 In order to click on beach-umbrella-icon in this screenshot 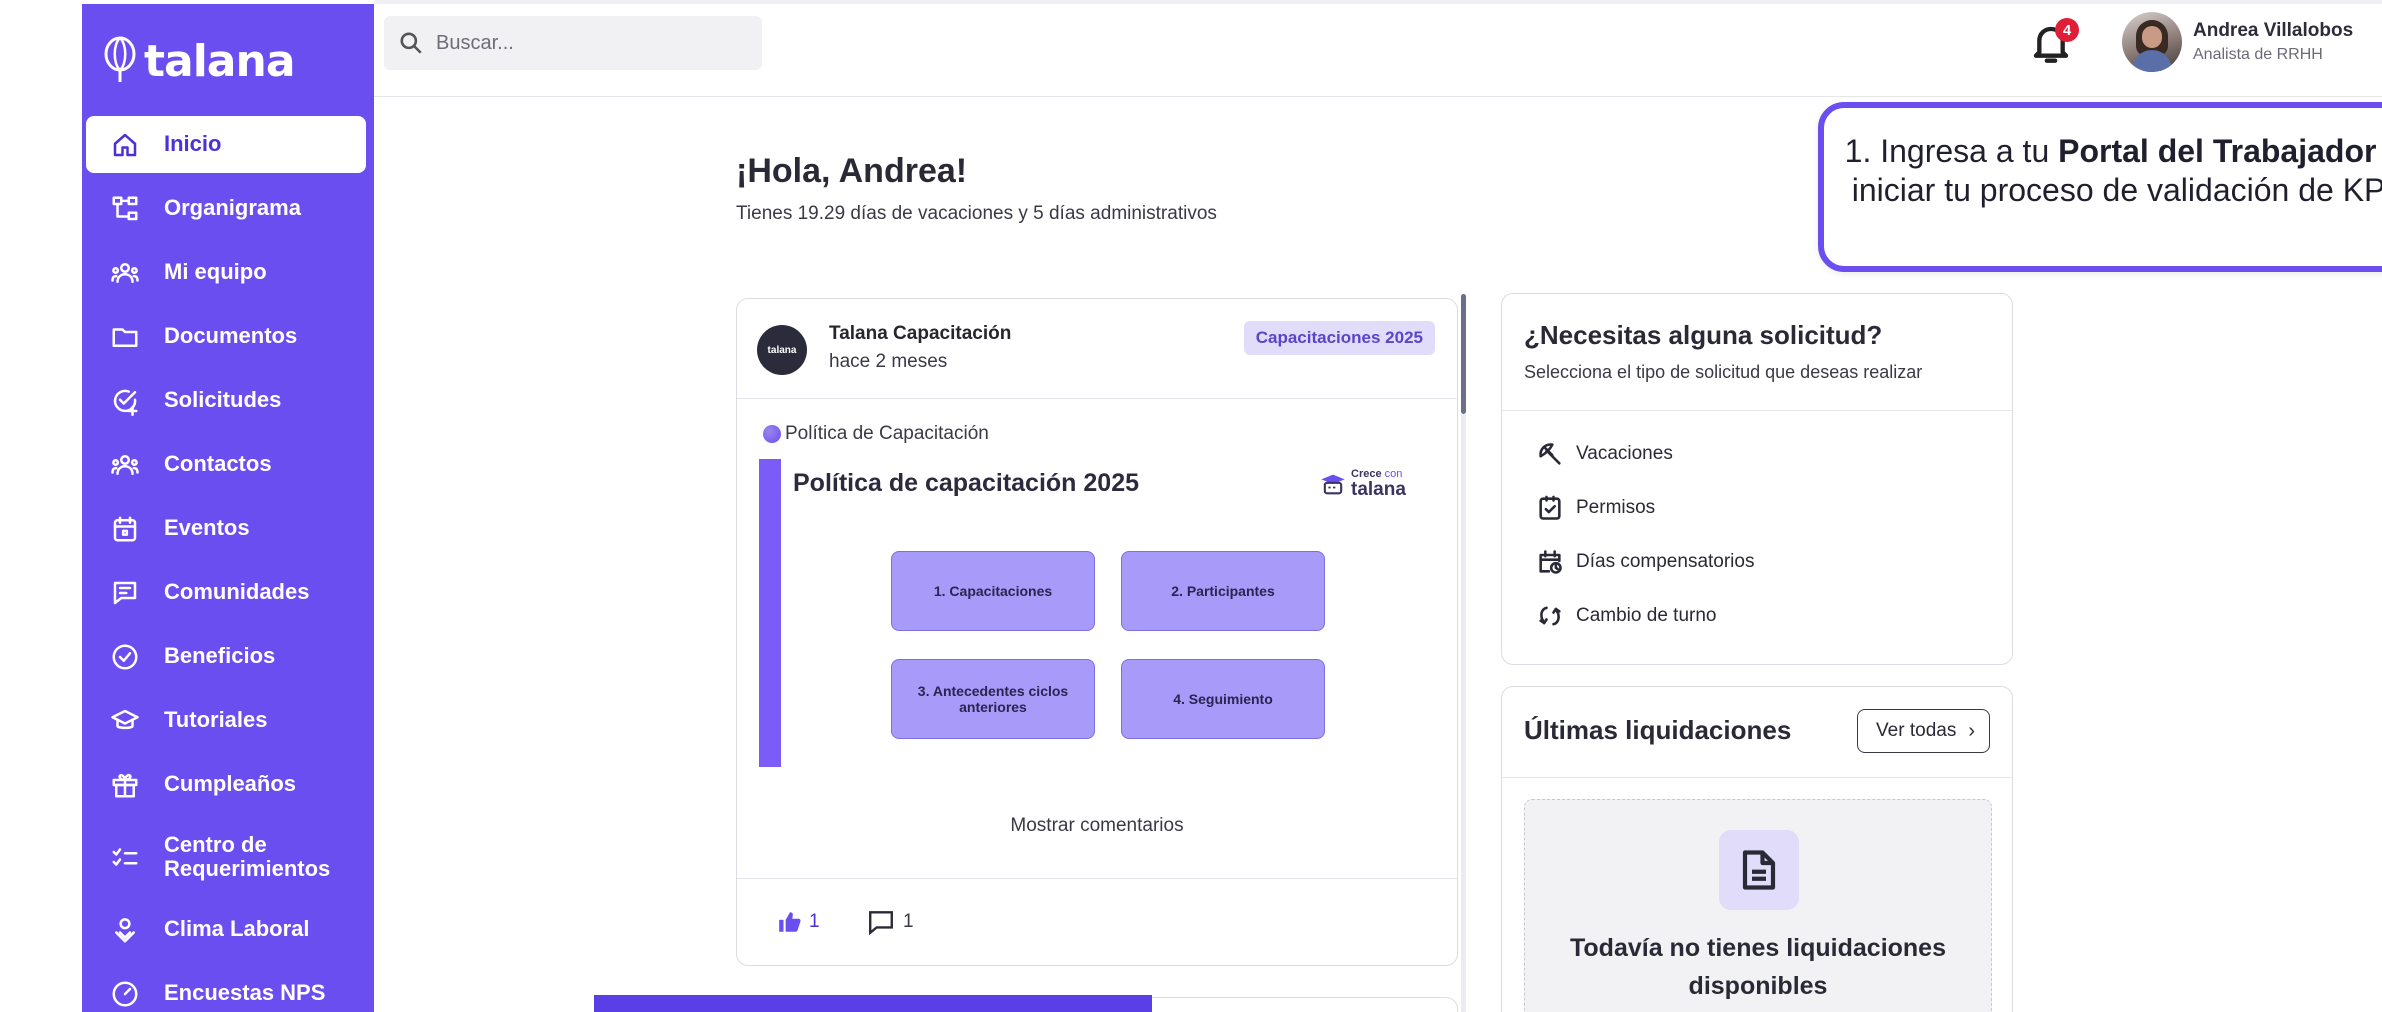, I will do `click(1550, 454)`.